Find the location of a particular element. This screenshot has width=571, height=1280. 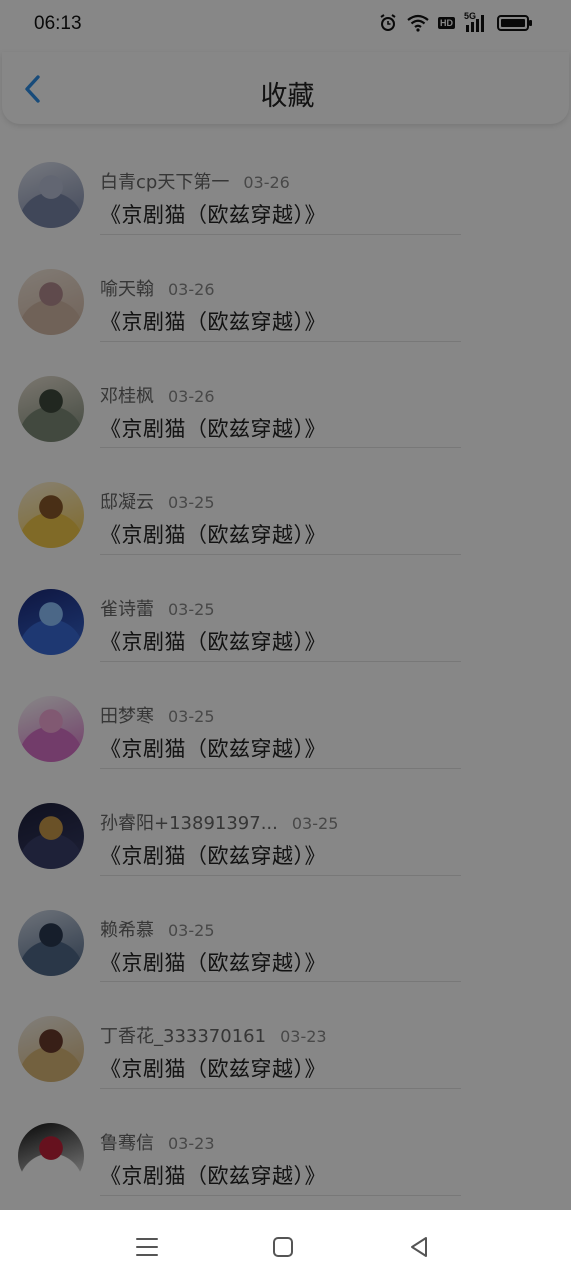

name-line: 孙睿阳+13891397... 03-25 is located at coordinates (219, 822).